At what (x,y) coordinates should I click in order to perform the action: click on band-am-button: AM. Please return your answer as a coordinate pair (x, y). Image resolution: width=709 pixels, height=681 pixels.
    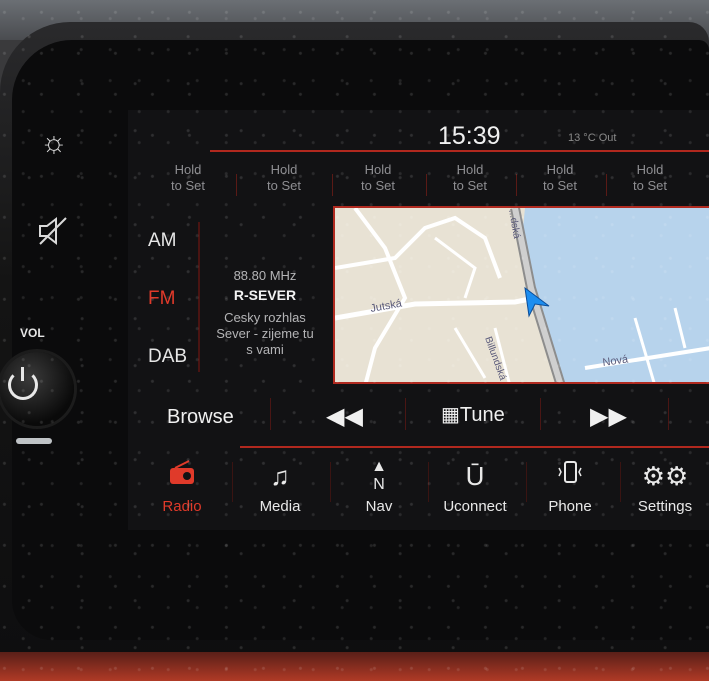
    Looking at the image, I should click on (162, 241).